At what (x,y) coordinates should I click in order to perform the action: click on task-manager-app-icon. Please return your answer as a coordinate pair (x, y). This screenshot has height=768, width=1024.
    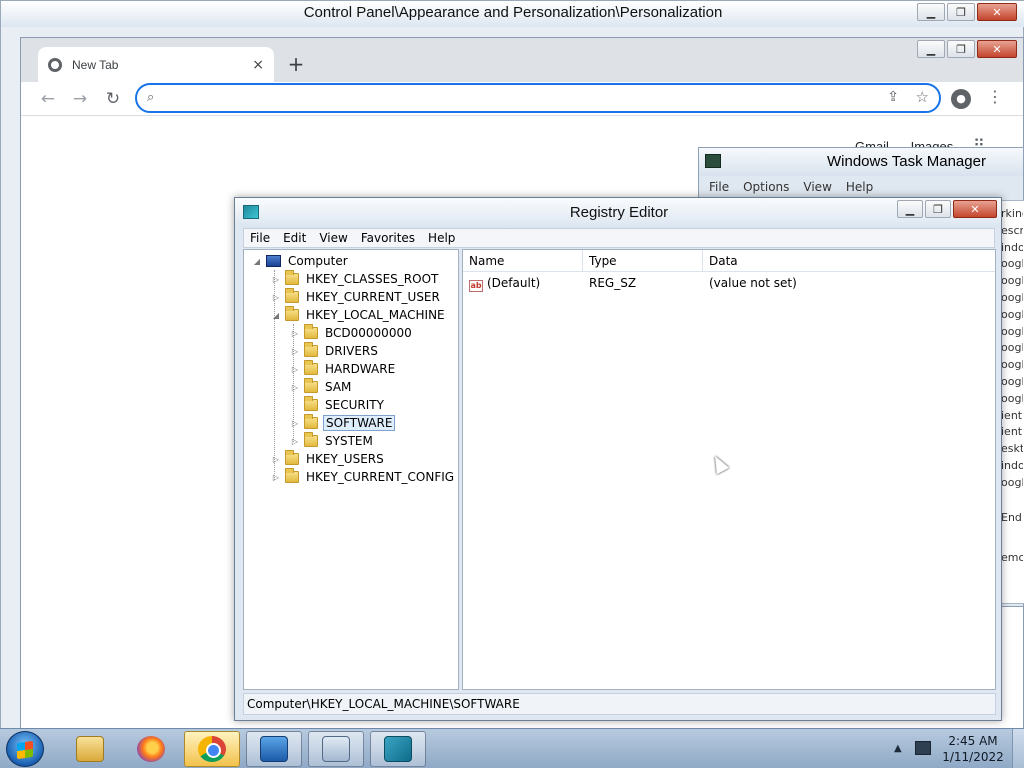
    Looking at the image, I should click on (713, 161).